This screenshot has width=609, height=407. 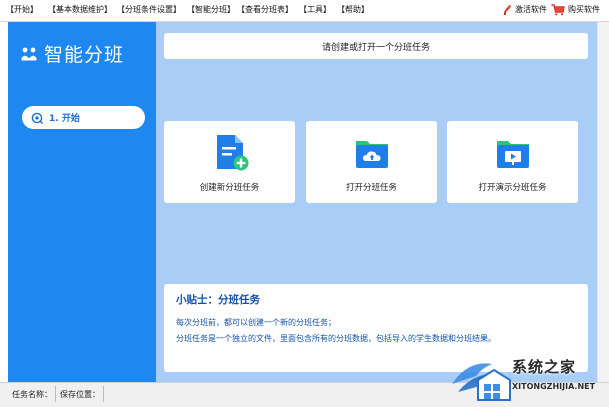 What do you see at coordinates (507, 10) in the screenshot?
I see `wrench-icon` at bounding box center [507, 10].